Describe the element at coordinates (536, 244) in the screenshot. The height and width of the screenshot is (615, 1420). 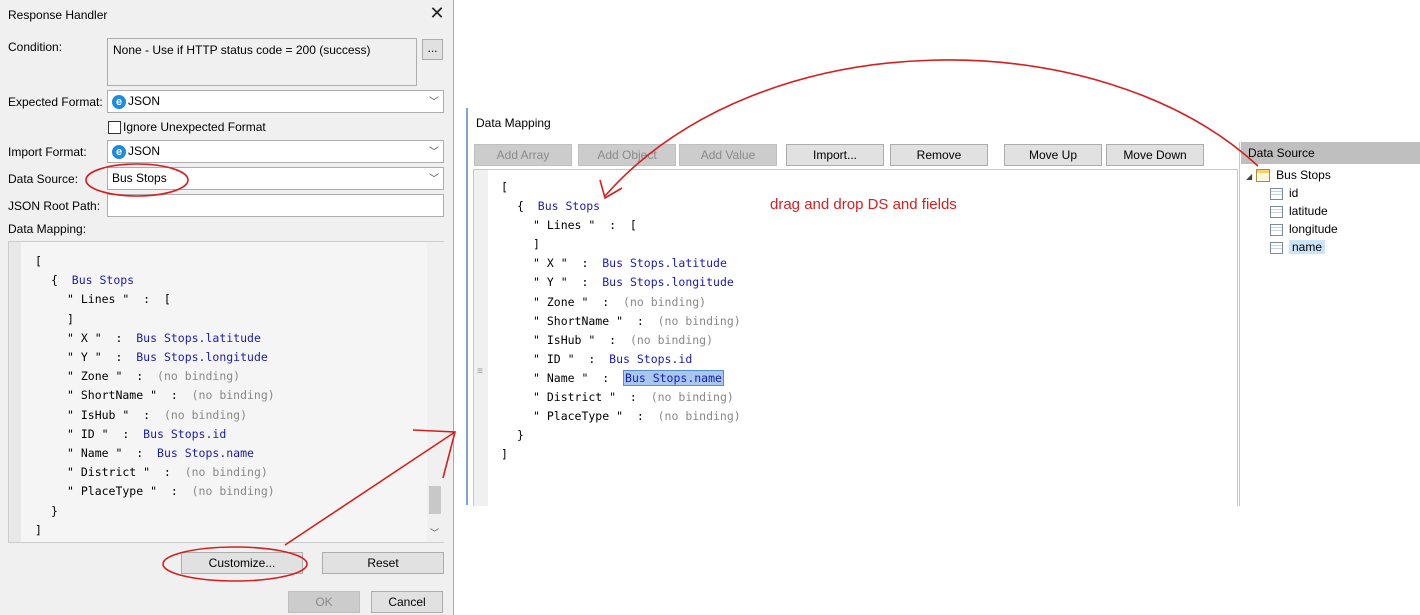
I see `bracket: ]` at that location.